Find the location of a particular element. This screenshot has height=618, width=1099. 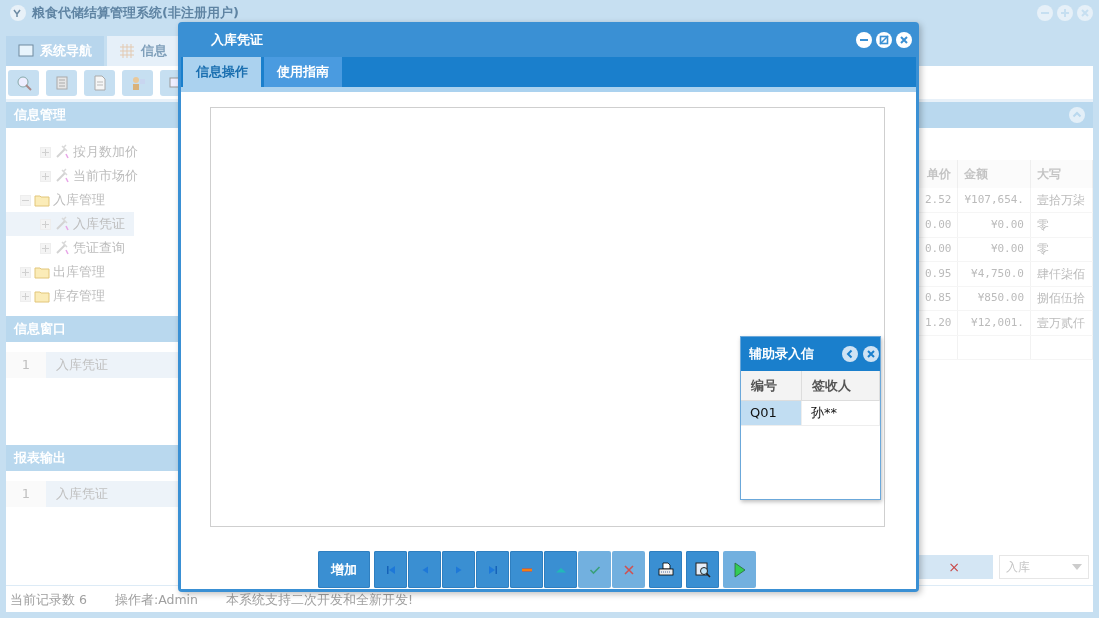

table-cell: 肆仟柒佰 is located at coordinates (1061, 273).